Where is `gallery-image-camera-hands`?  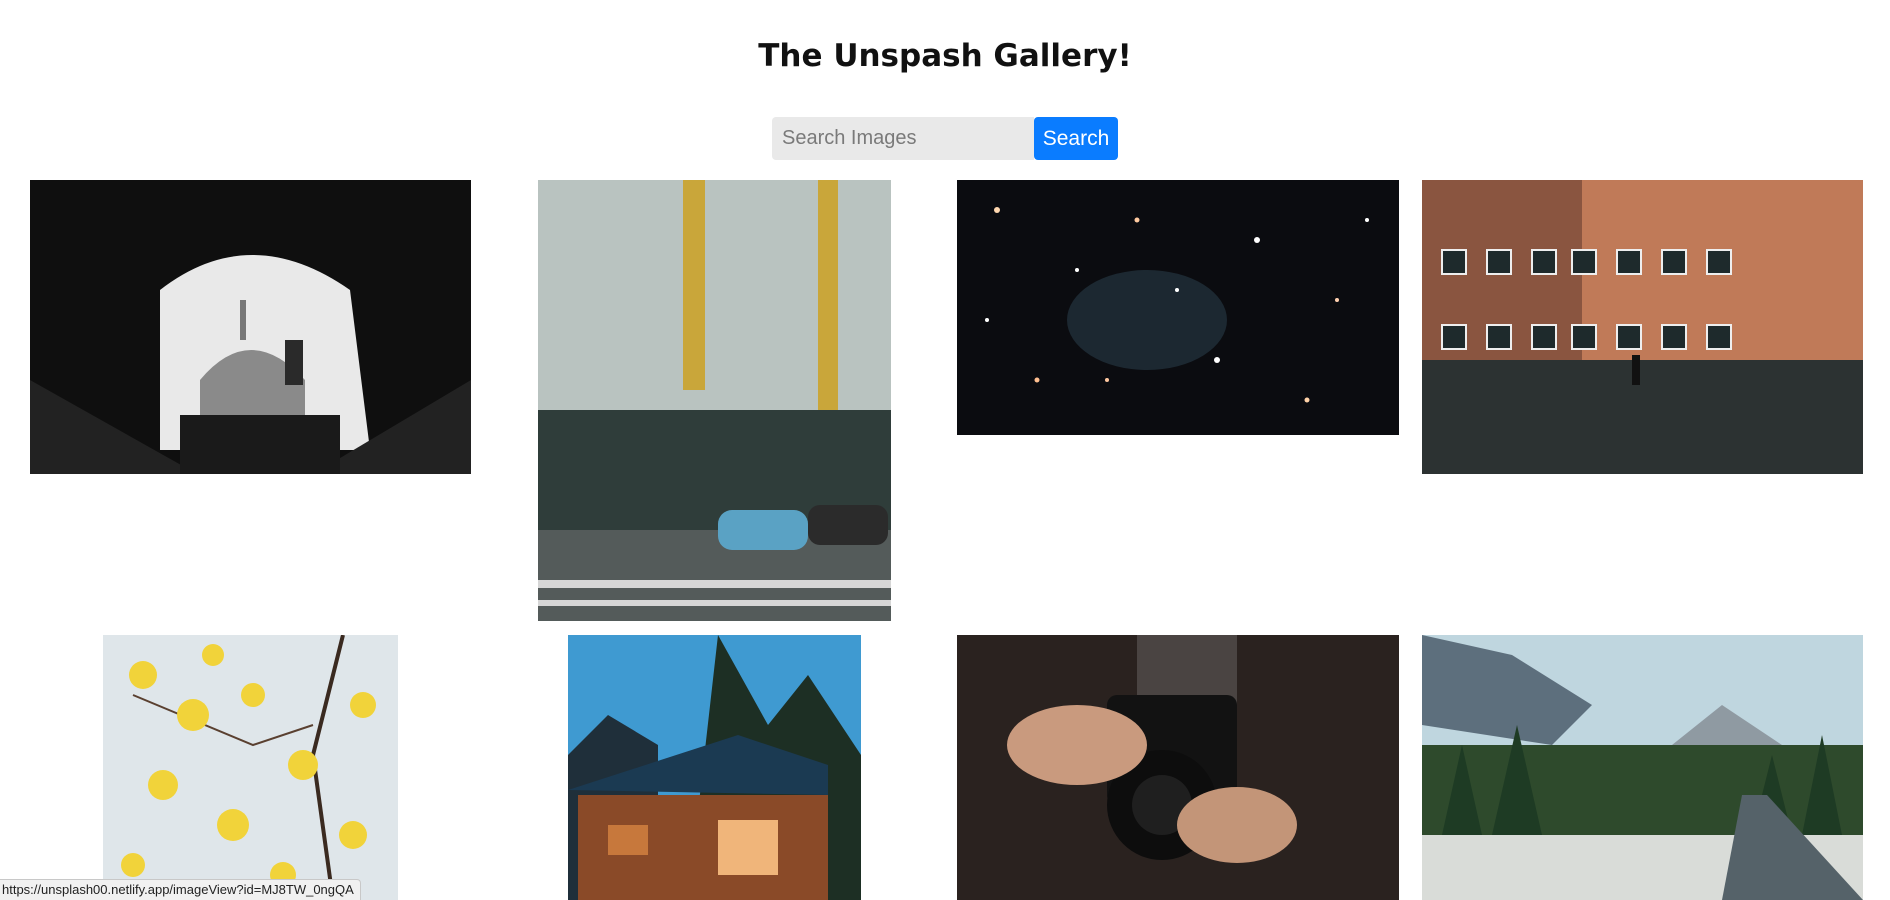
gallery-image-camera-hands is located at coordinates (1178, 767).